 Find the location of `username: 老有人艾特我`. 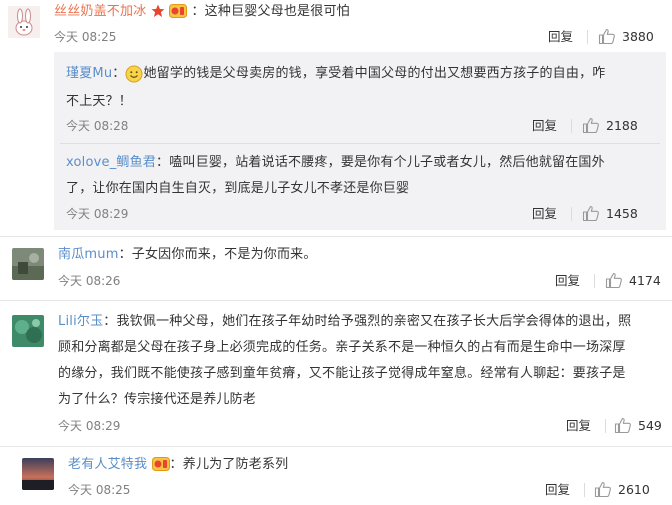

username: 老有人艾特我 is located at coordinates (107, 464).